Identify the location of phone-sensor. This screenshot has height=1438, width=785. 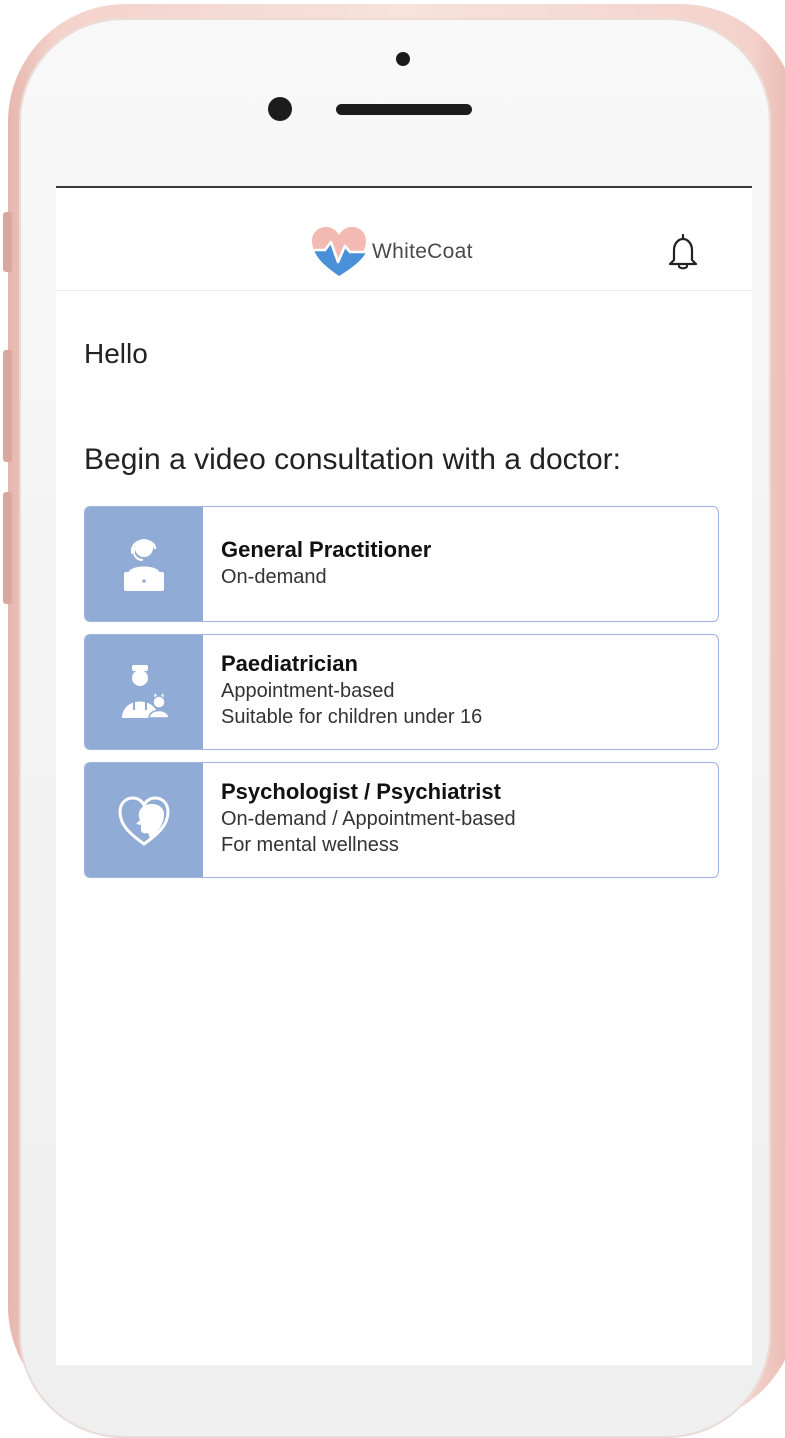
(403, 59).